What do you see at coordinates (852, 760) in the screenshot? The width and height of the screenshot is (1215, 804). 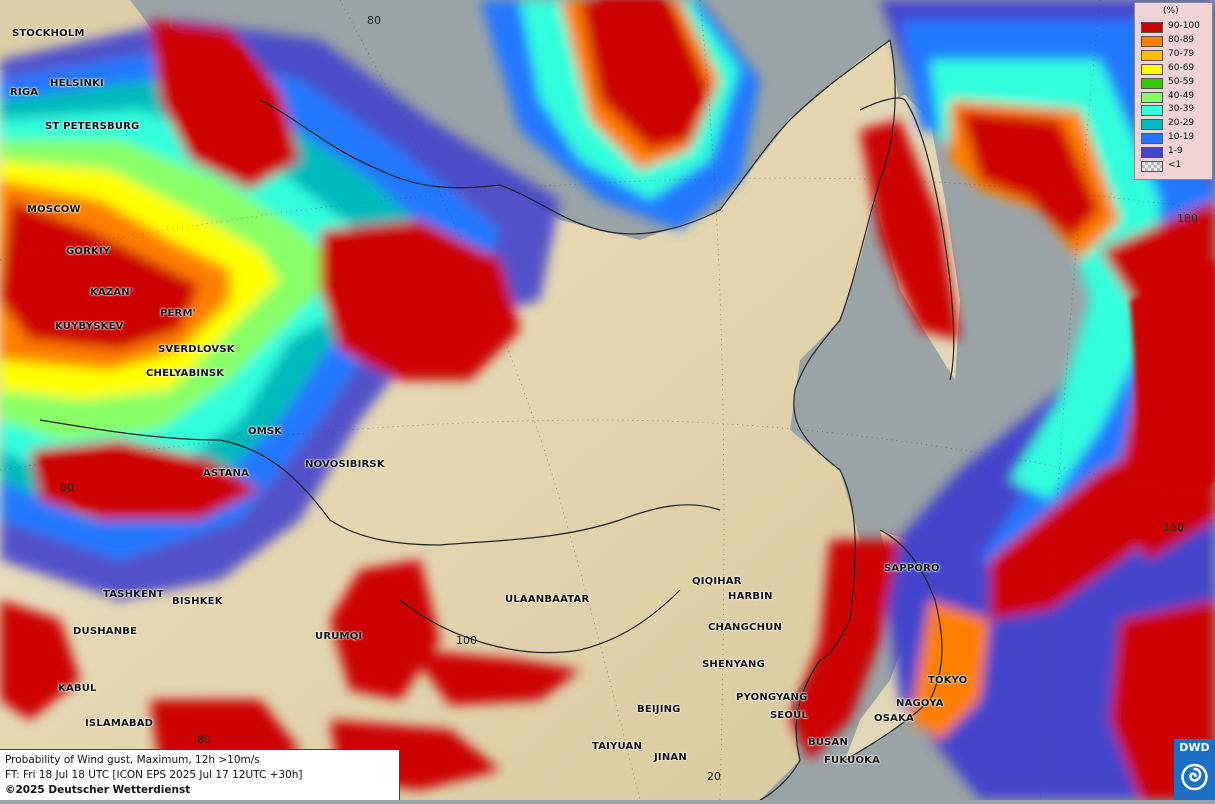 I see `city-label: FUKUOKA` at bounding box center [852, 760].